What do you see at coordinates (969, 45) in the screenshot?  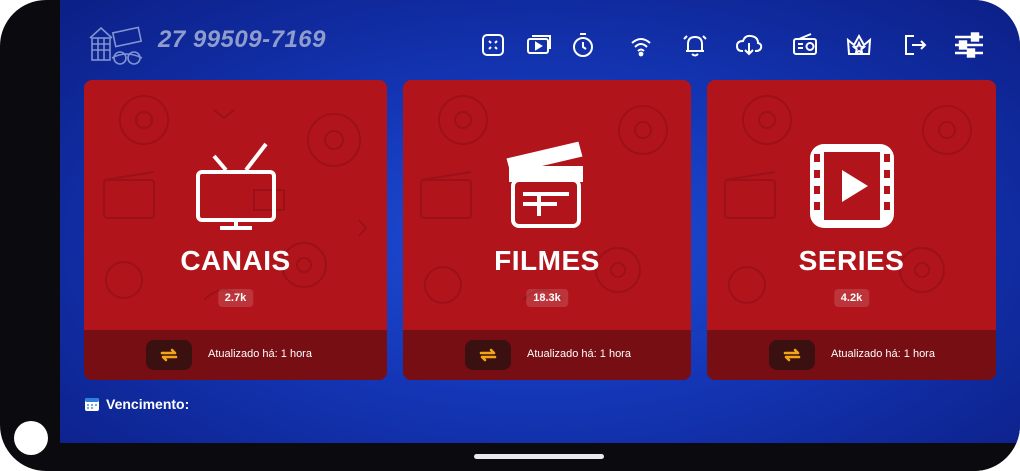 I see `settings-sliders-icon` at bounding box center [969, 45].